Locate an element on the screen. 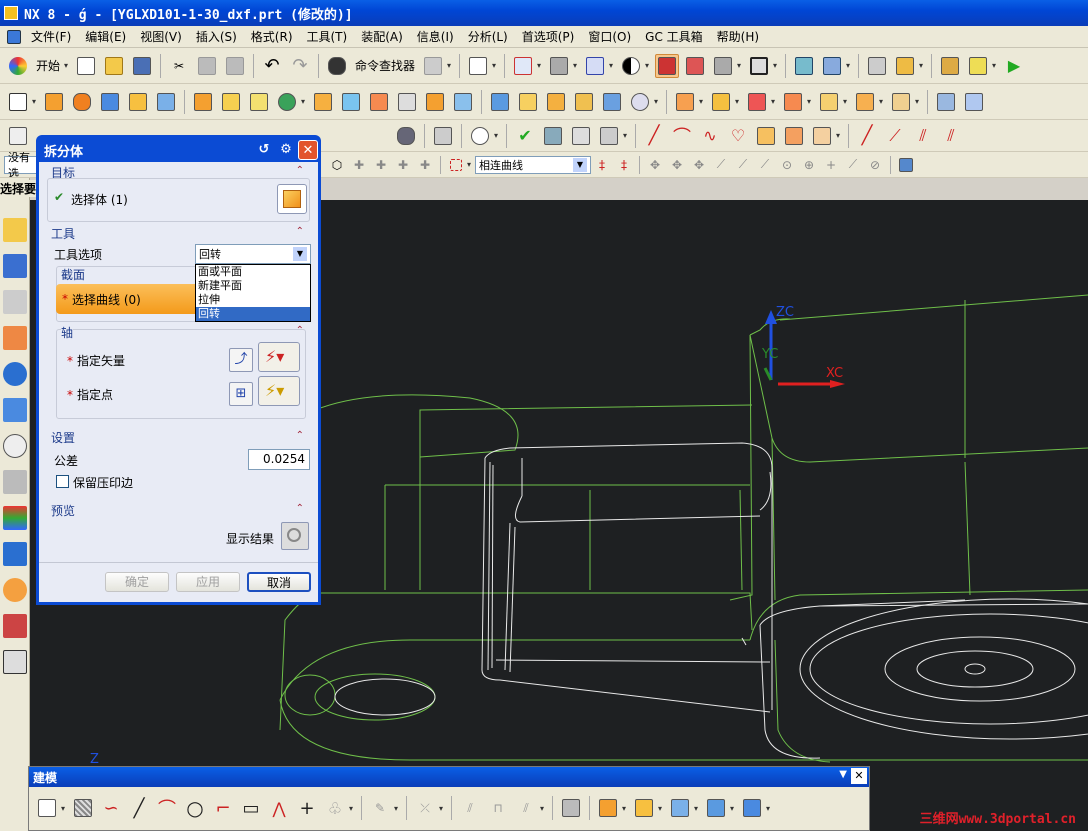 This screenshot has height=831, width=1088. clock-icon is located at coordinates (15, 446).